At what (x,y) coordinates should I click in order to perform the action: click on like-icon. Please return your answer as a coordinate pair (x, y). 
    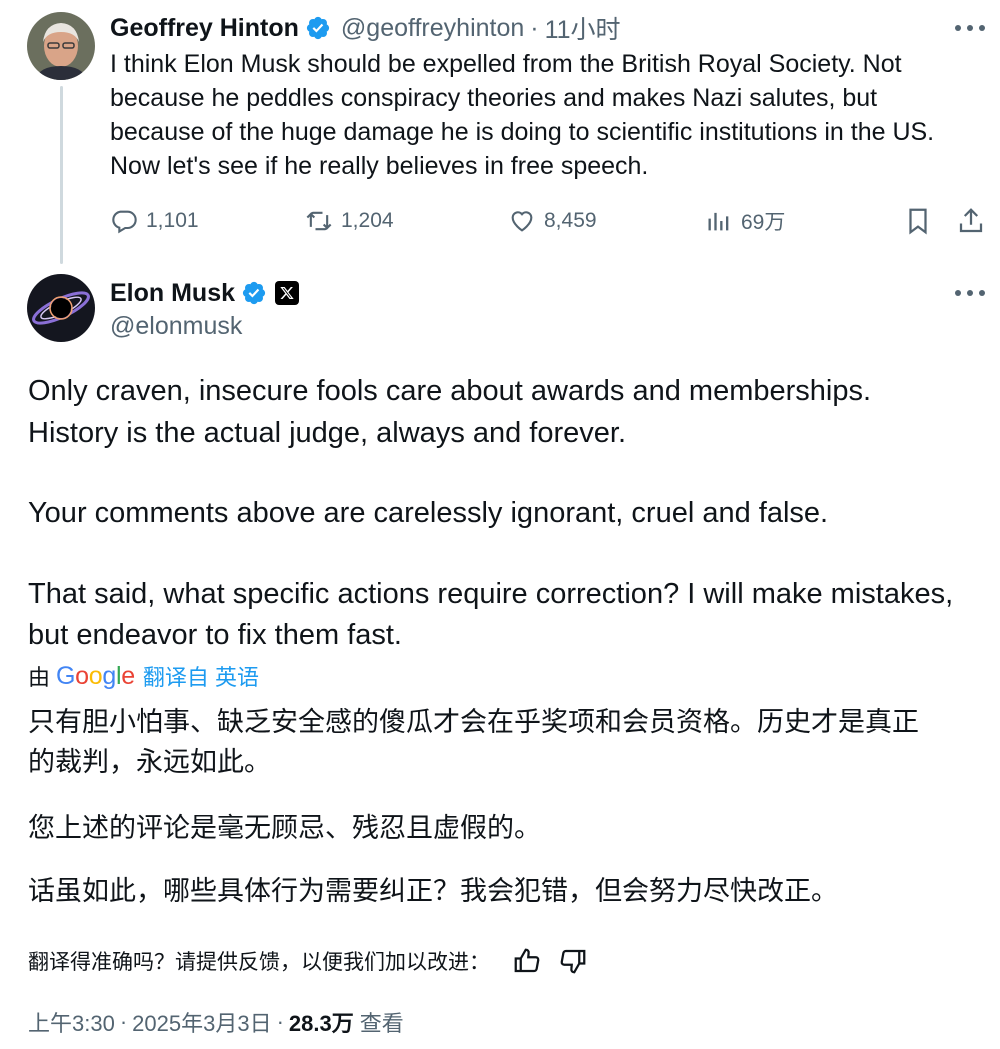
    Looking at the image, I should click on (522, 221).